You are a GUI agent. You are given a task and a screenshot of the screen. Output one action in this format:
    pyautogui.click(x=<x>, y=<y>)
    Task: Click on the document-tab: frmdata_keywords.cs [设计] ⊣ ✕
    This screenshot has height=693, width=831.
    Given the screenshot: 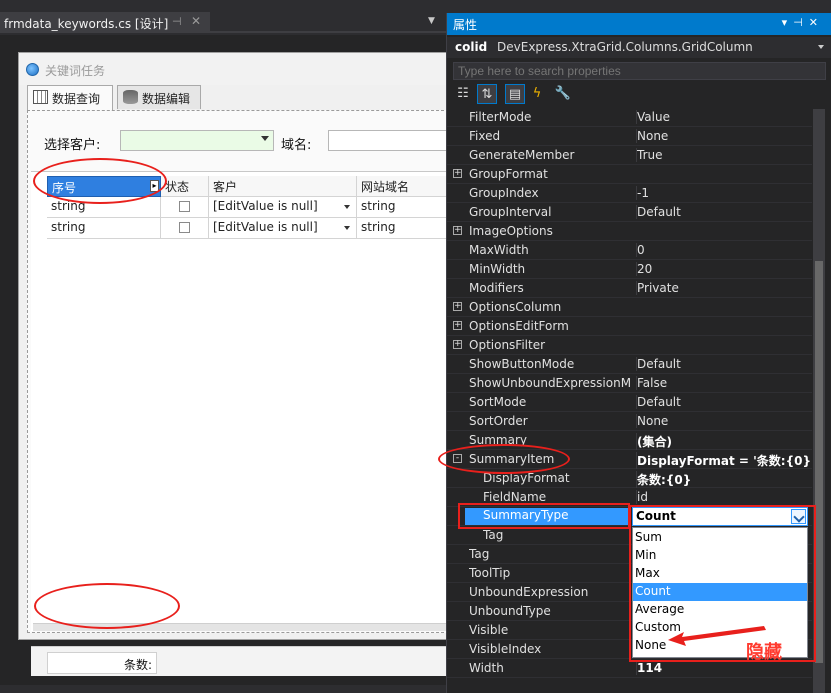 What is the action you would take?
    pyautogui.click(x=105, y=22)
    